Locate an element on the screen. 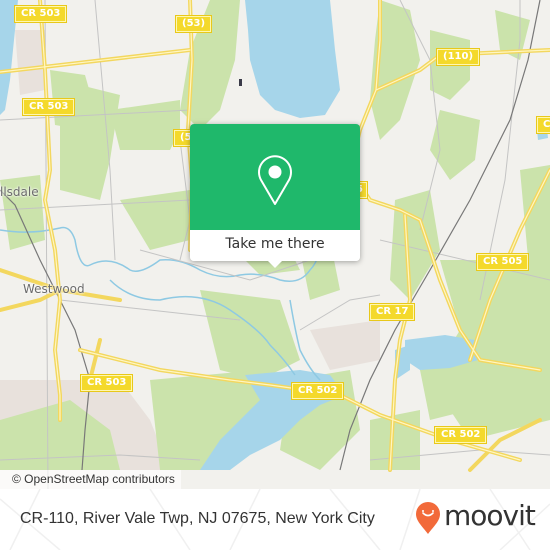 The width and height of the screenshot is (550, 550). road-shield-53: (53) is located at coordinates (193, 24).